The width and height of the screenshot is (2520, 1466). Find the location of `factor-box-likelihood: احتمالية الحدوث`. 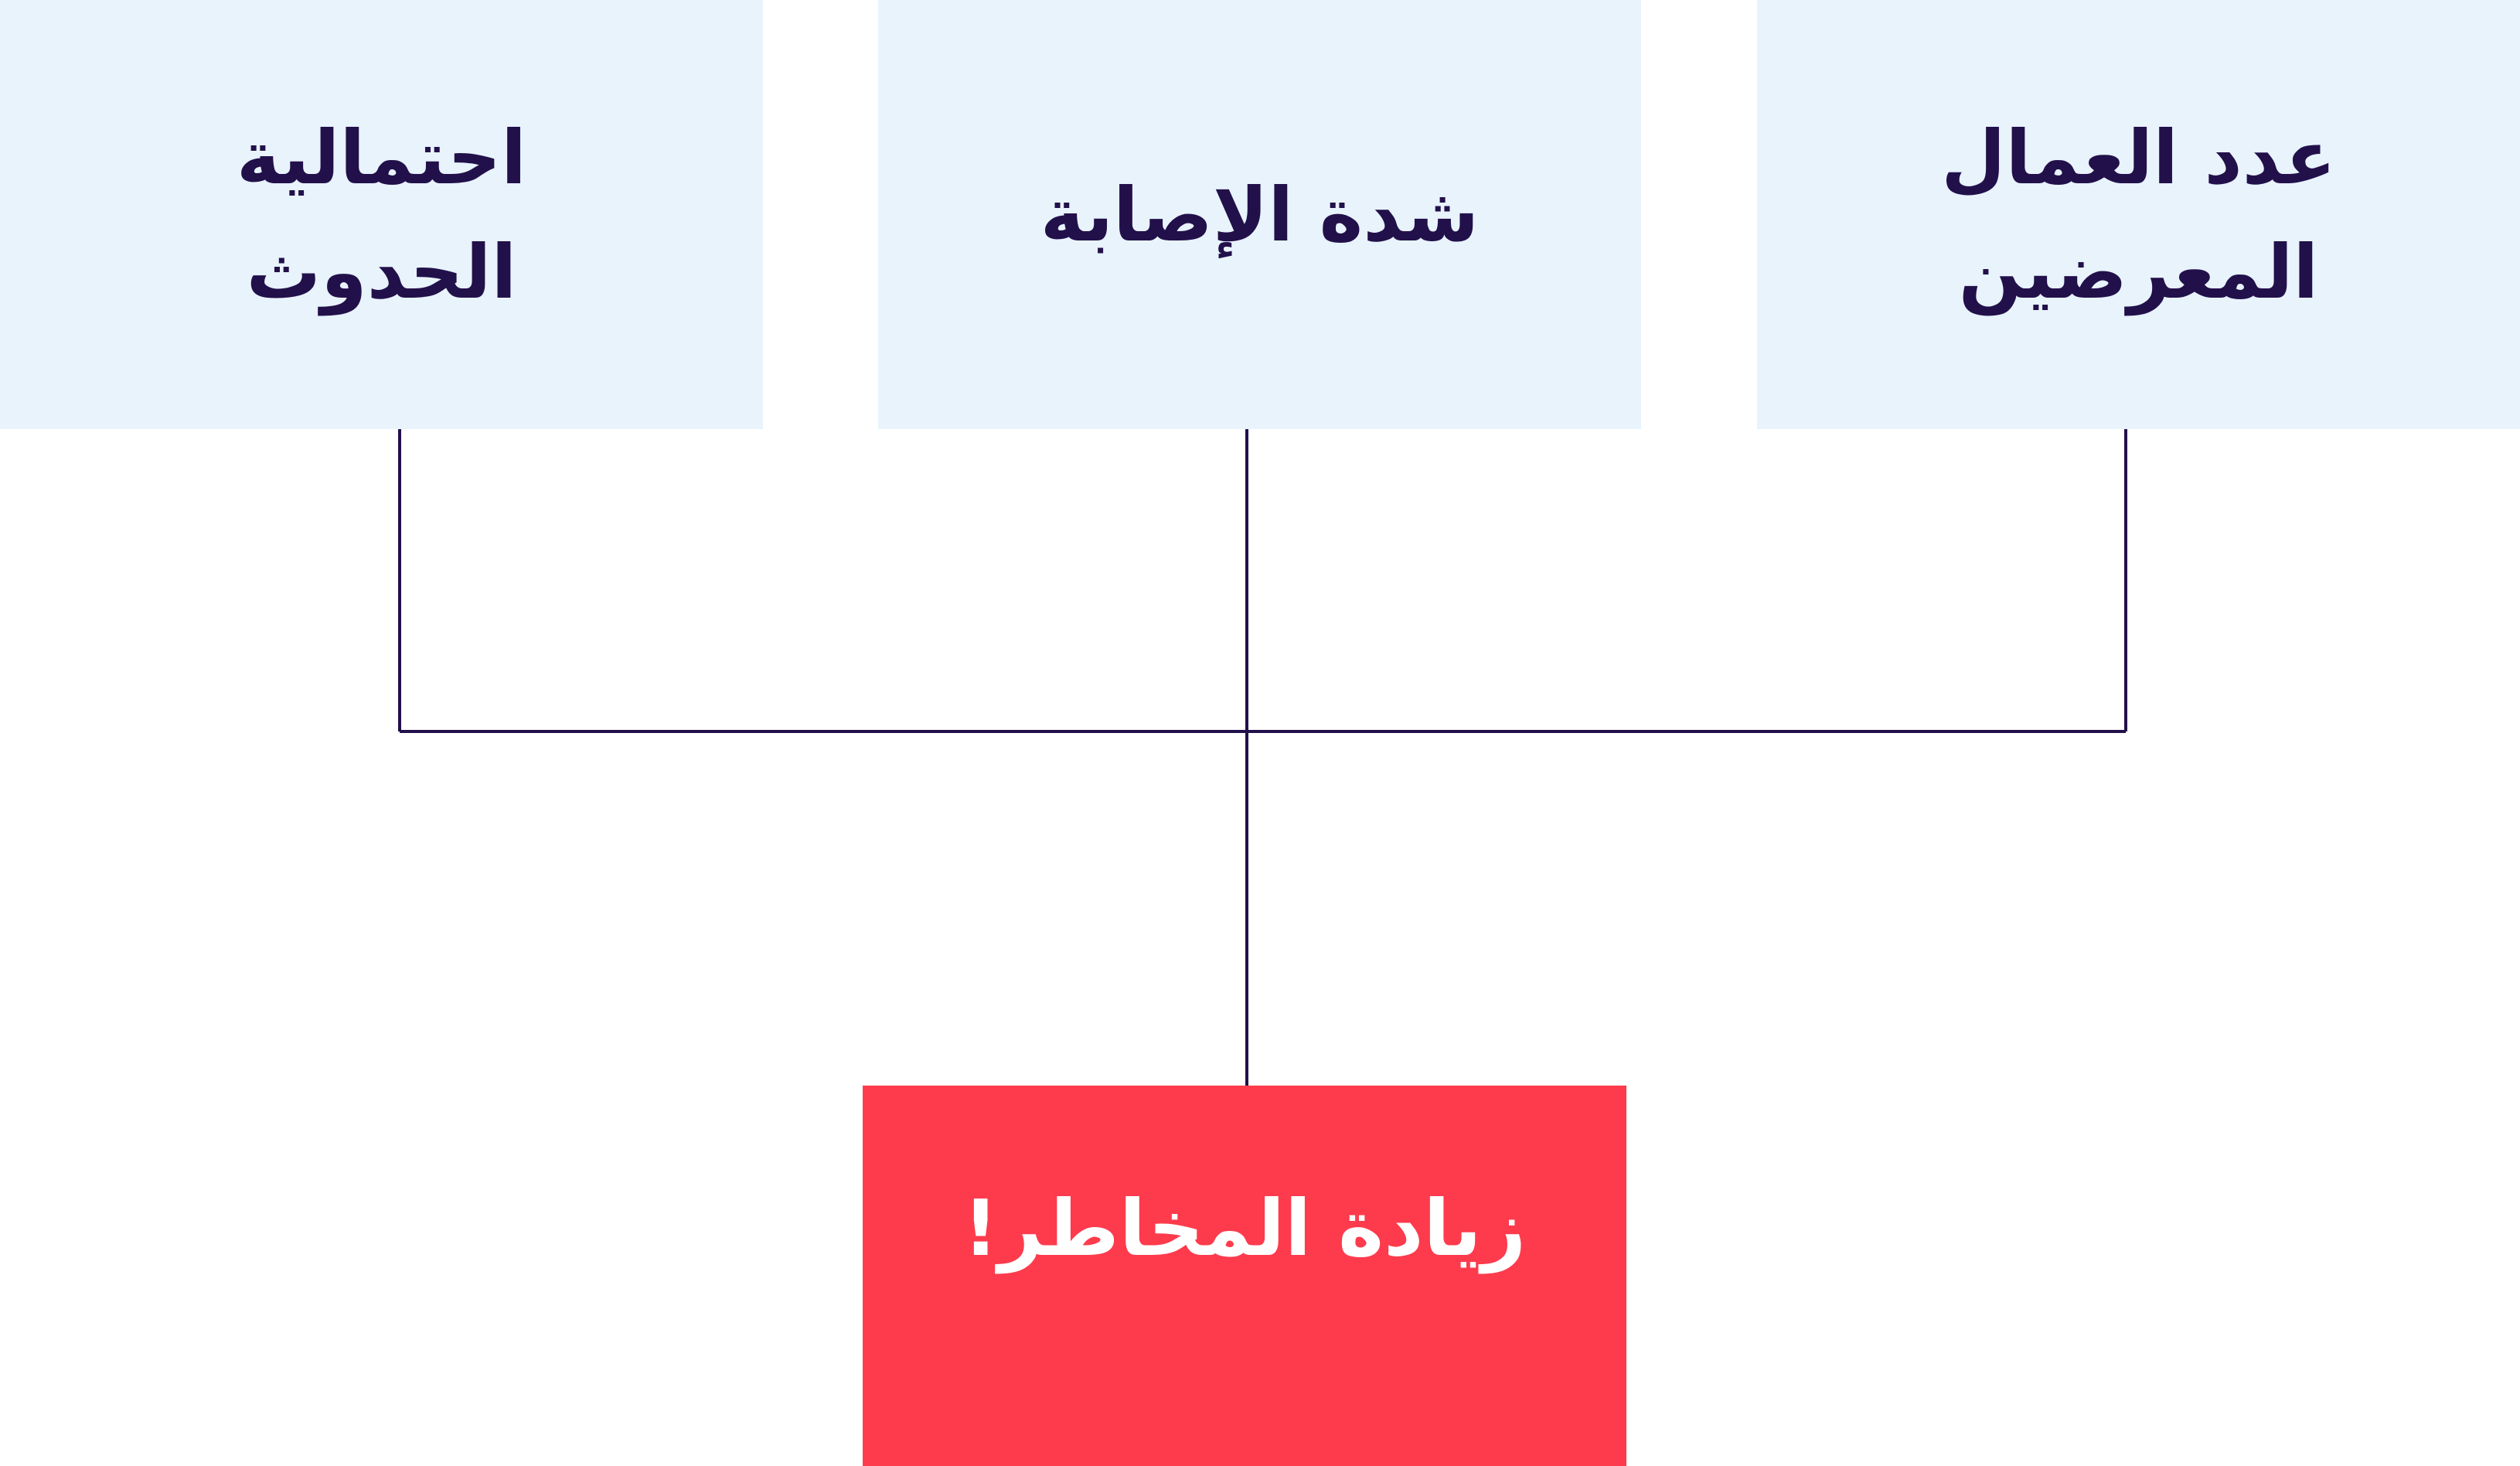

factor-box-likelihood: احتمالية الحدوث is located at coordinates (381, 215).